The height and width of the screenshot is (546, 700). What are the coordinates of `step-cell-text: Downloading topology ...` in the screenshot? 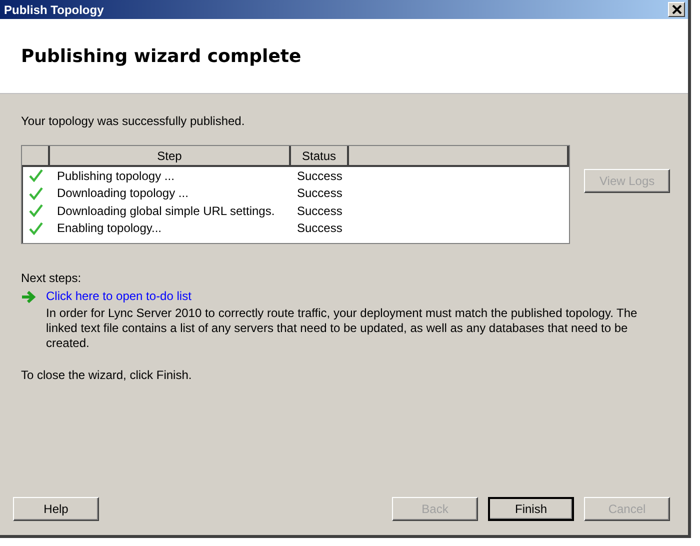 It's located at (123, 193).